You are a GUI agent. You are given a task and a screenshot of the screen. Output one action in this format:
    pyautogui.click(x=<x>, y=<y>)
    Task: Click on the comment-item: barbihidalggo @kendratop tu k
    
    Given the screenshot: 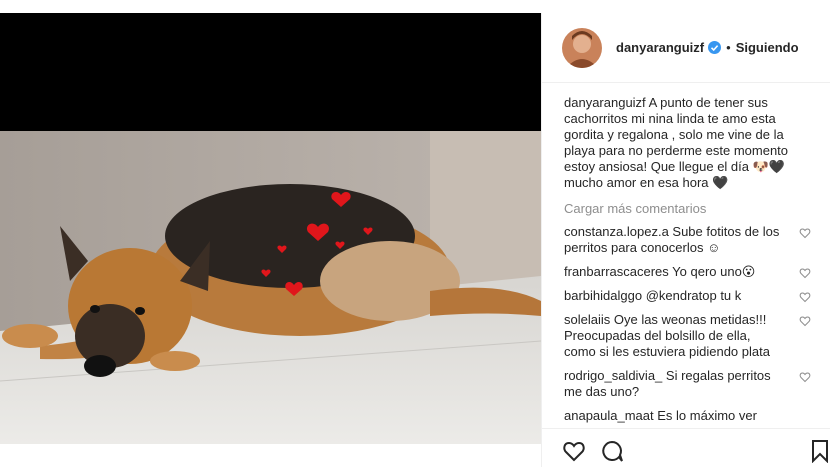 What is the action you would take?
    pyautogui.click(x=688, y=296)
    